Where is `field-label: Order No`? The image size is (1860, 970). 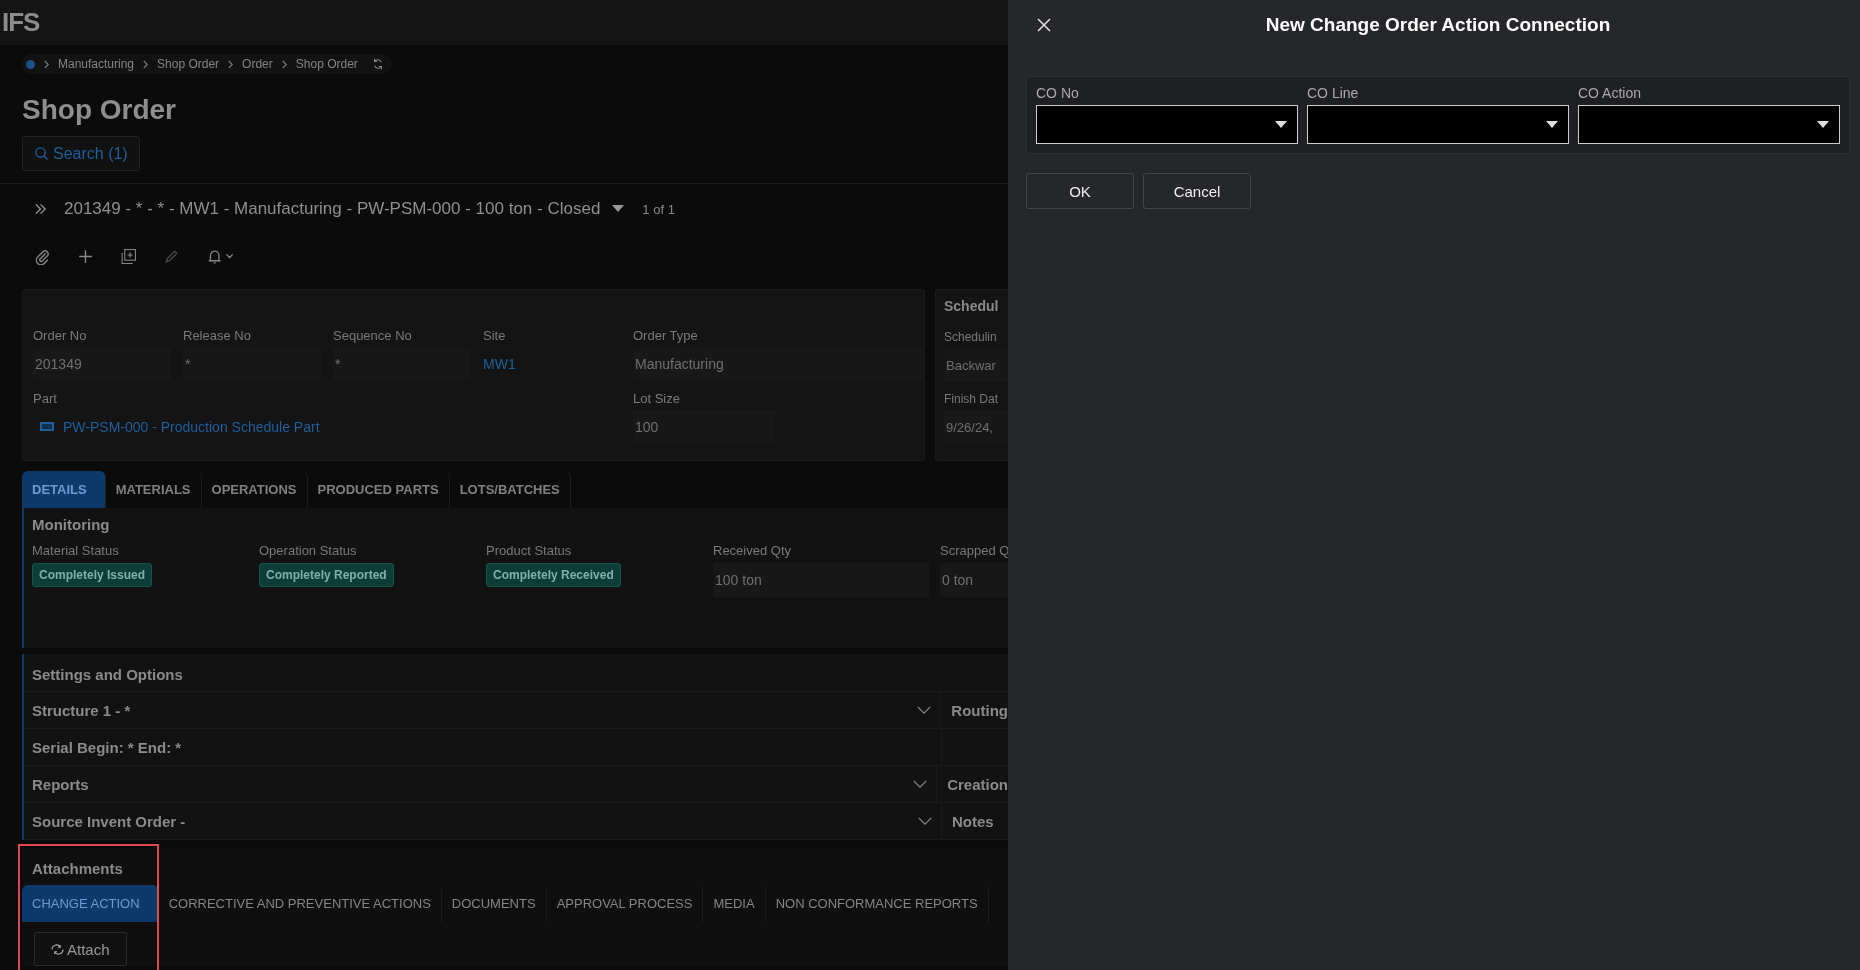 field-label: Order No is located at coordinates (60, 335).